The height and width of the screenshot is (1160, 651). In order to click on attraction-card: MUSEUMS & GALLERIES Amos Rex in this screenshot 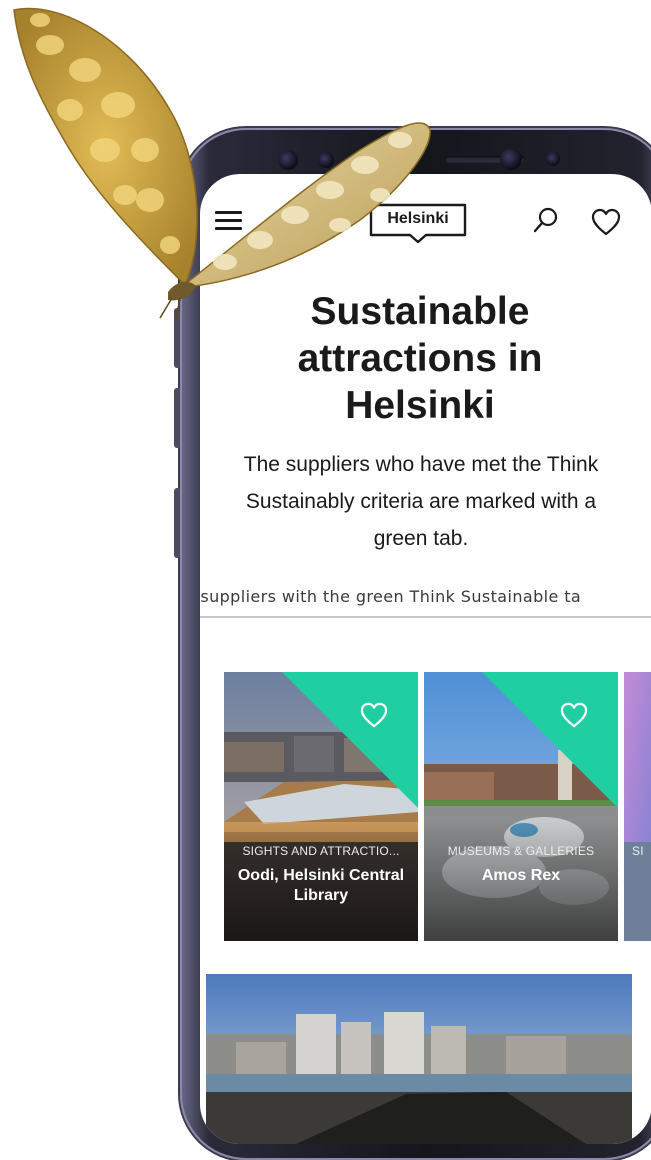, I will do `click(521, 806)`.